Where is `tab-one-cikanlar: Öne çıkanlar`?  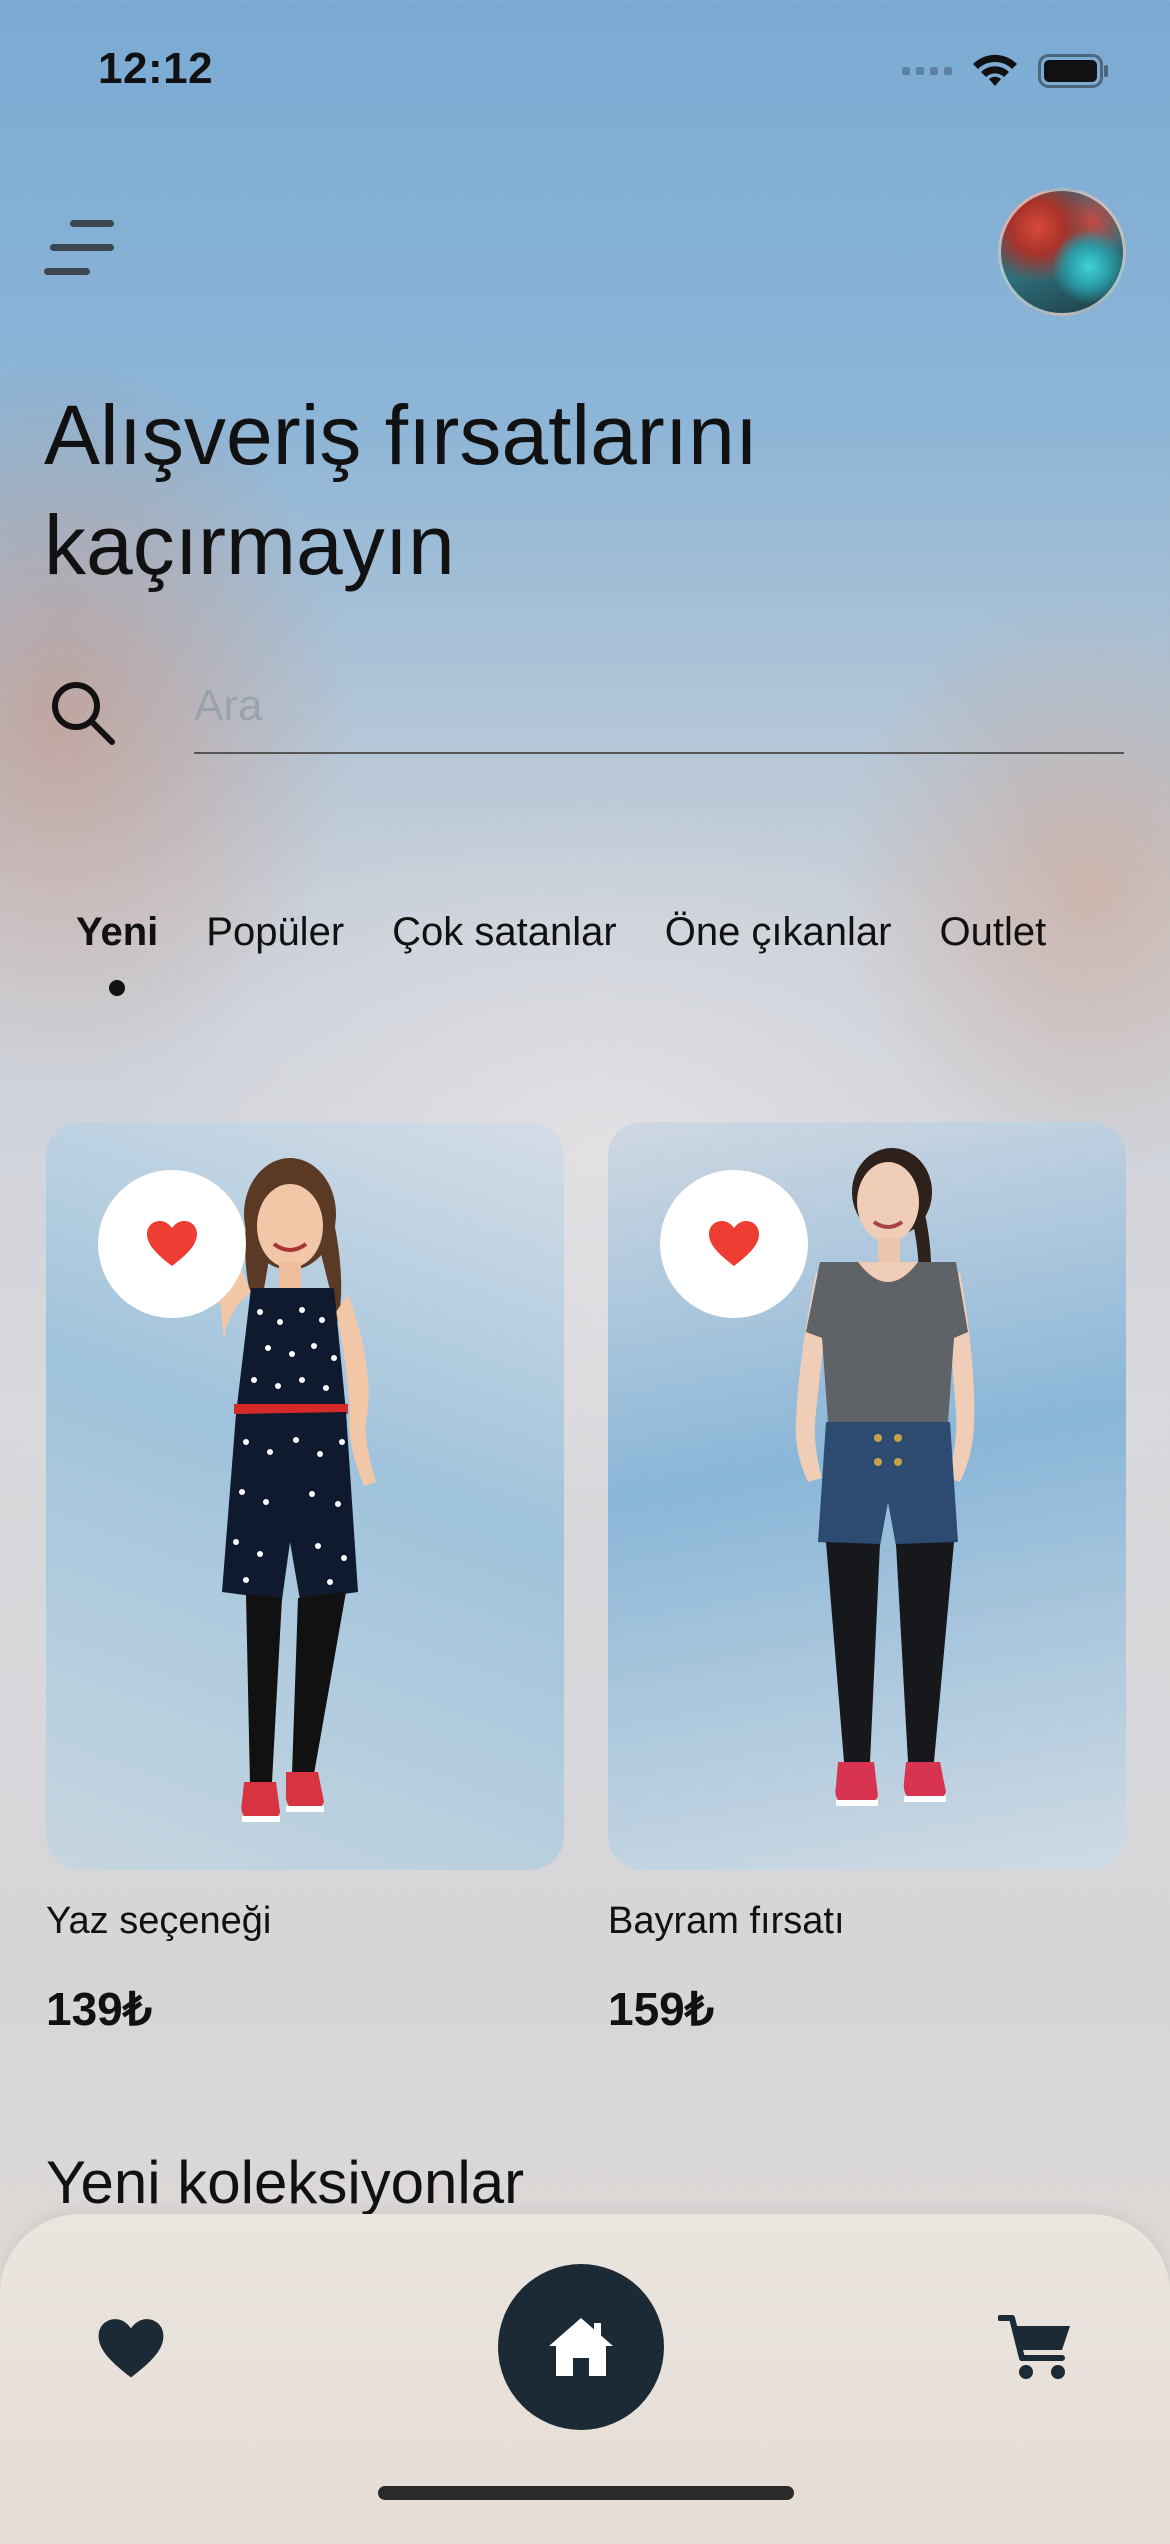 tab-one-cikanlar: Öne çıkanlar is located at coordinates (778, 932).